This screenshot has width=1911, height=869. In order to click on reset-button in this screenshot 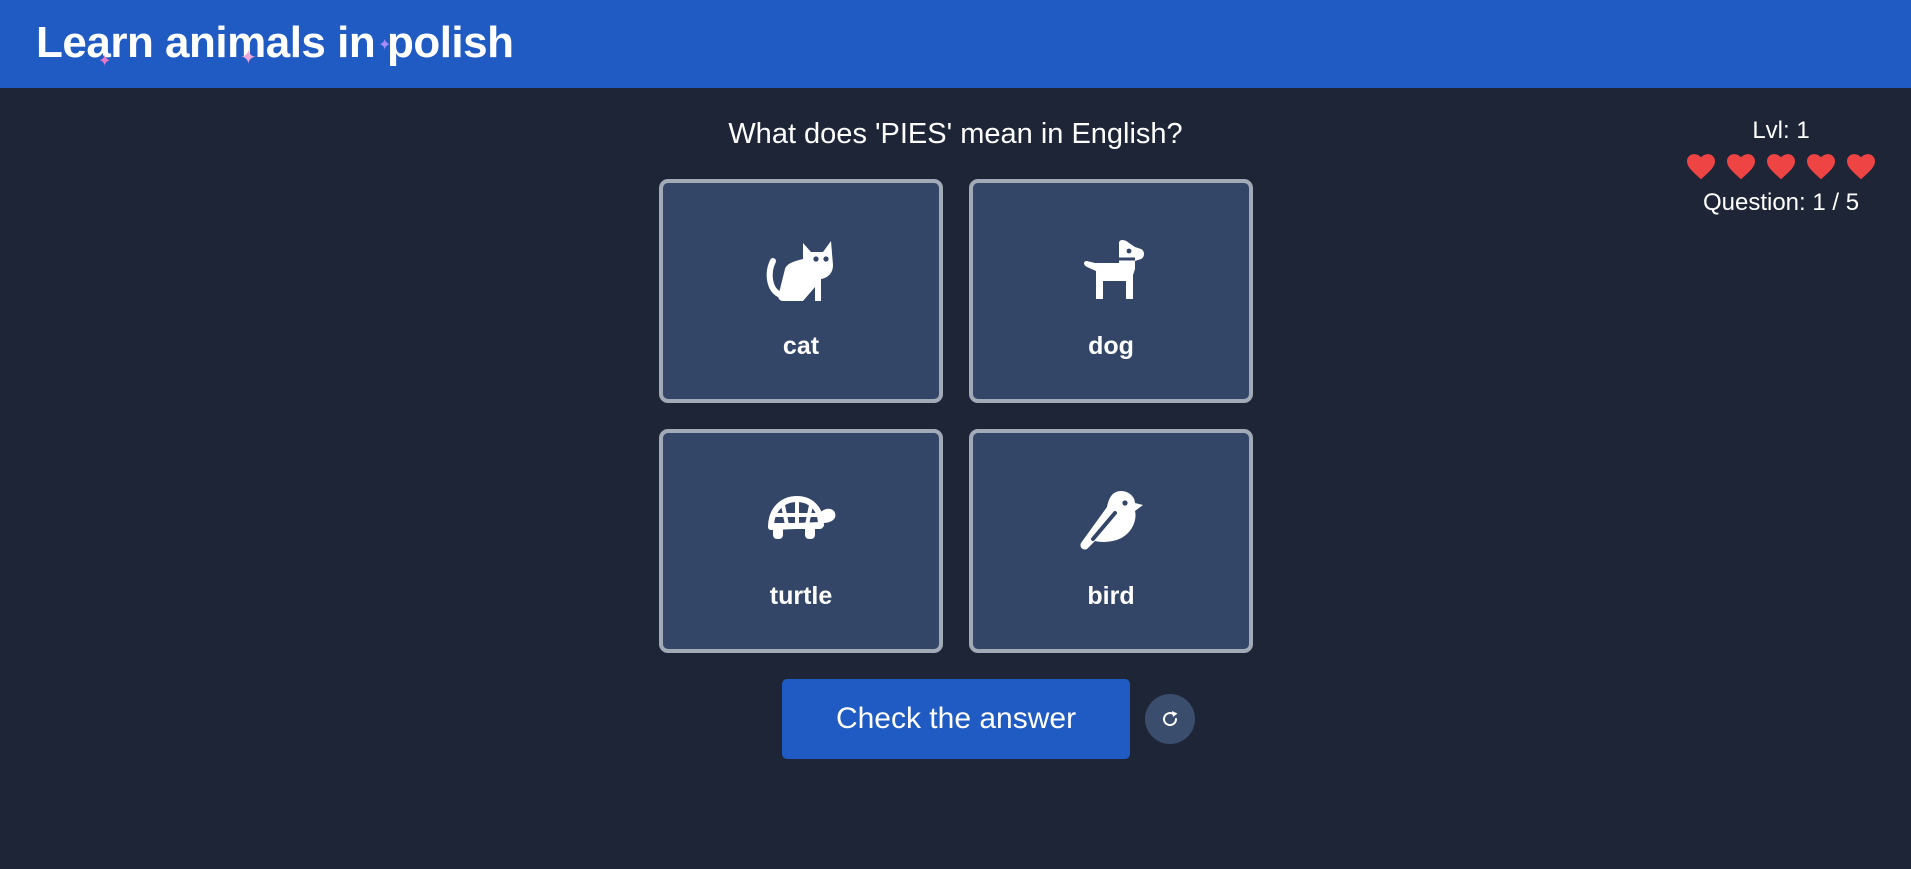, I will do `click(1170, 719)`.